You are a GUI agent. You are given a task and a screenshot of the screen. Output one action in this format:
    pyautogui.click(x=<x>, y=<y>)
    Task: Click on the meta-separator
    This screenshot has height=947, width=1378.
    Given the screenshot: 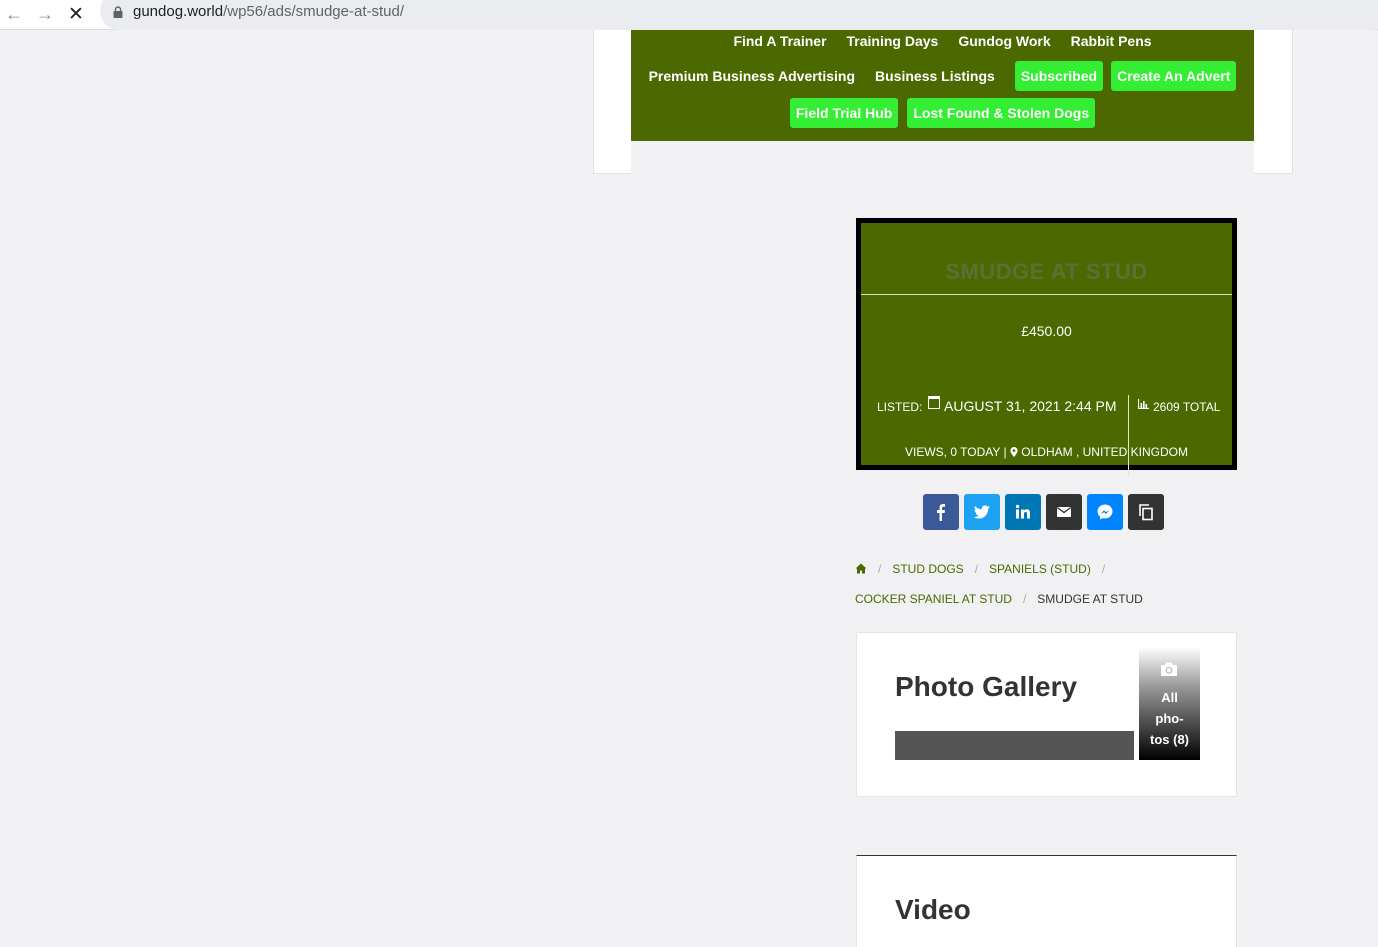 What is the action you would take?
    pyautogui.click(x=1128, y=435)
    